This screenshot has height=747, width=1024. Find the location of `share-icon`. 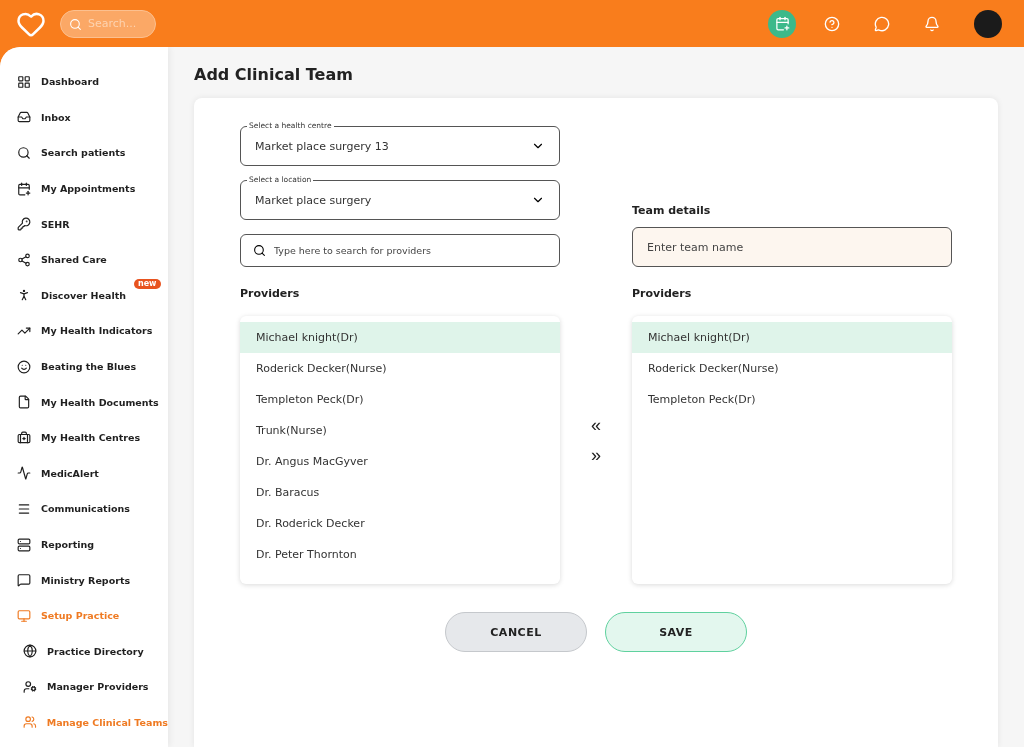

share-icon is located at coordinates (24, 259).